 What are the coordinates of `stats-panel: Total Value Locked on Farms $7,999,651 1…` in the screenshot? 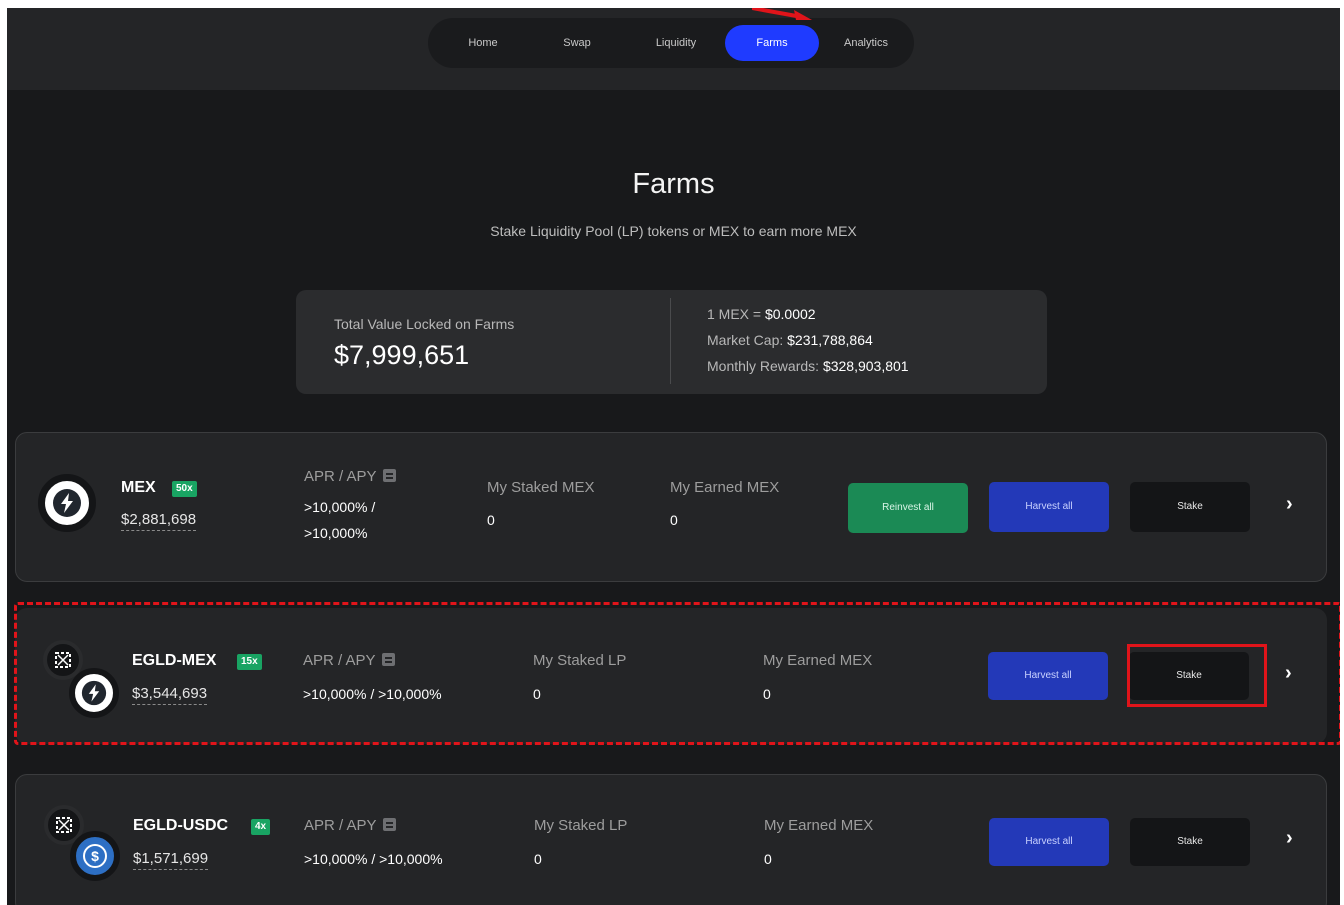 It's located at (671, 342).